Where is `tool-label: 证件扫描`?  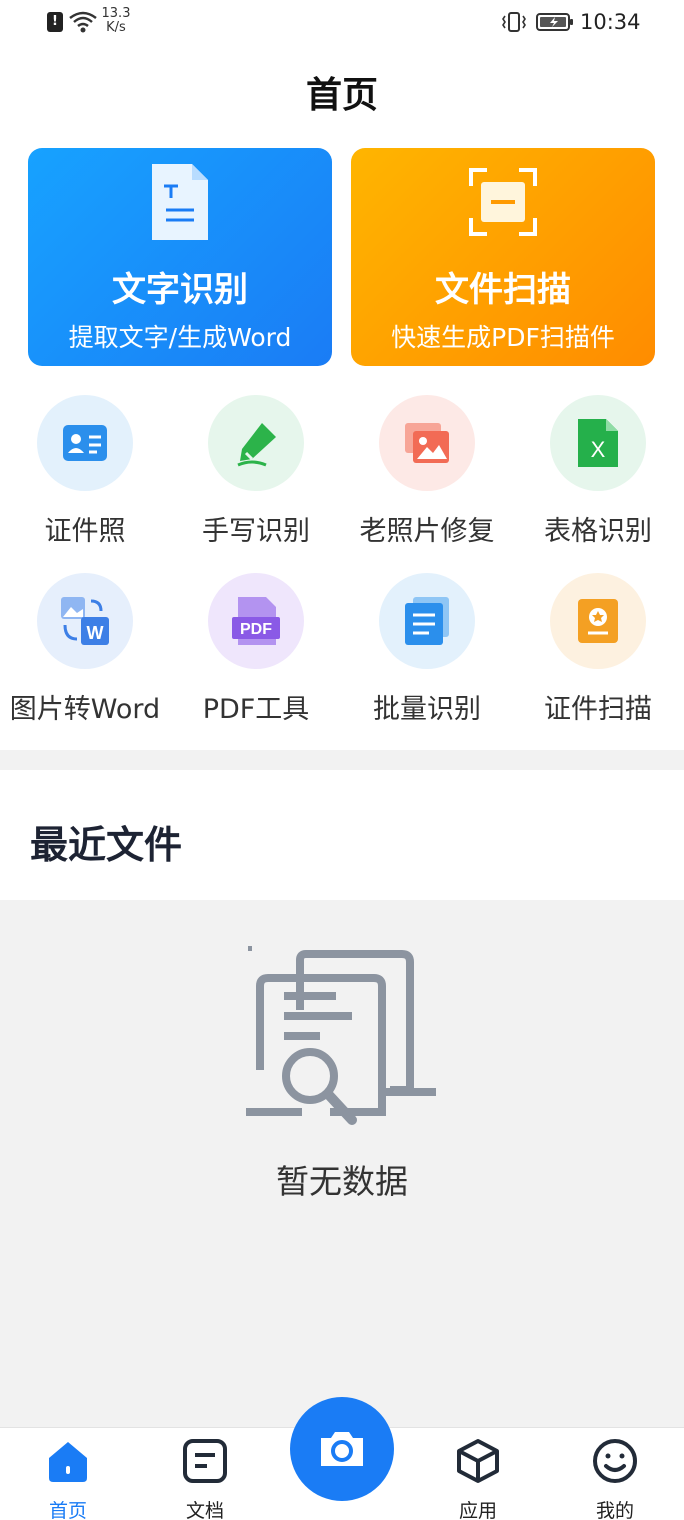 tool-label: 证件扫描 is located at coordinates (598, 709).